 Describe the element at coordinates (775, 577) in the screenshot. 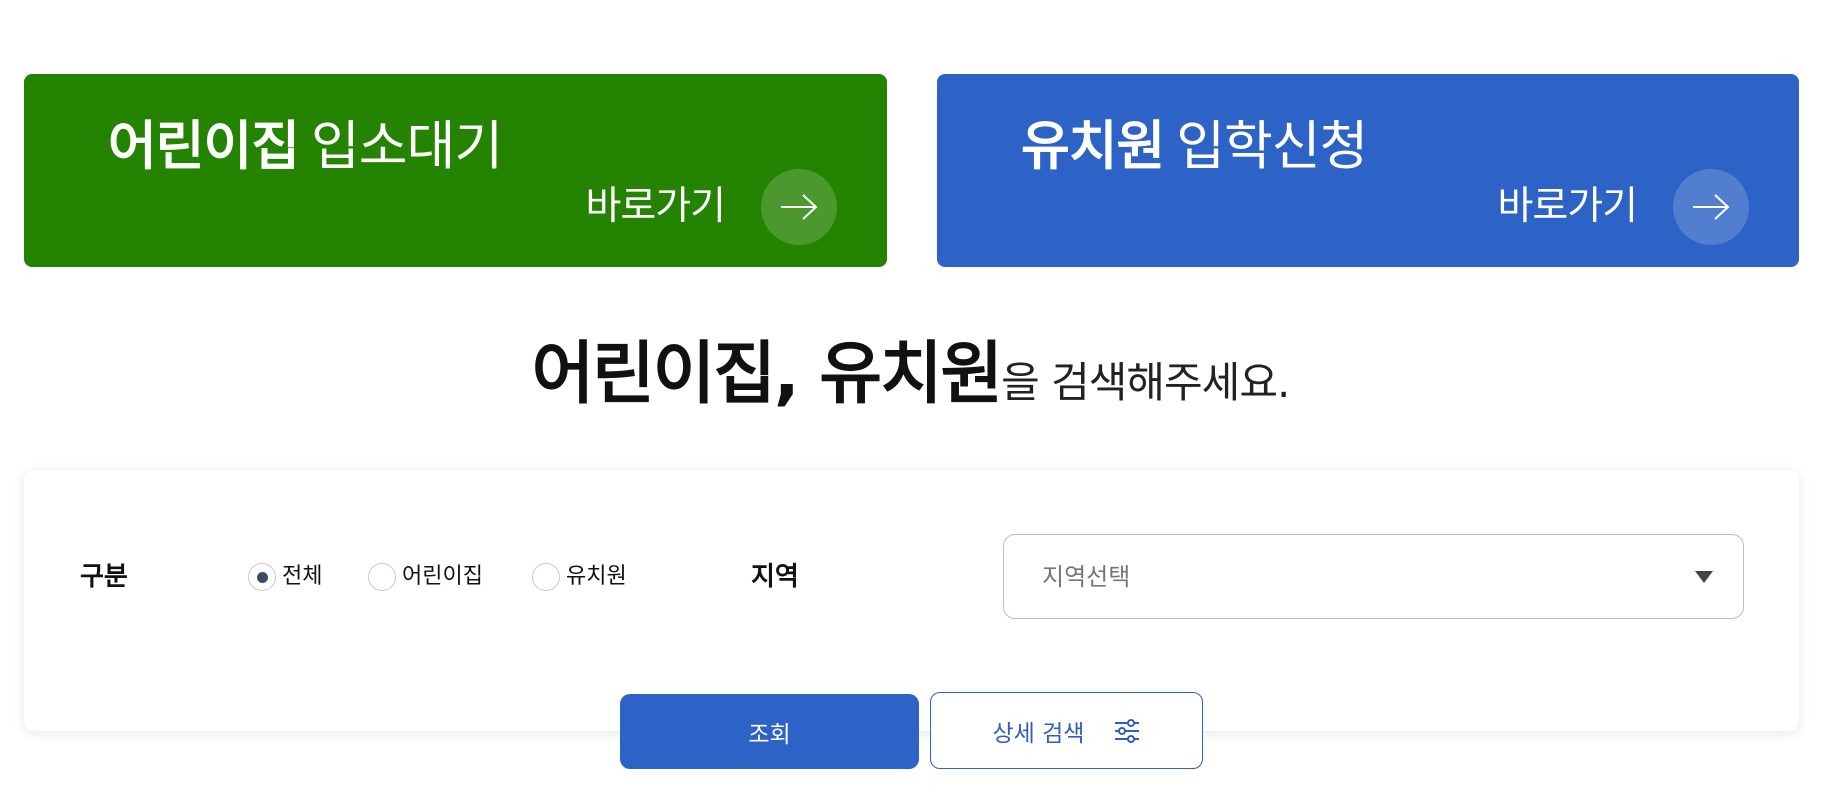

I see `region-label: 지역` at that location.